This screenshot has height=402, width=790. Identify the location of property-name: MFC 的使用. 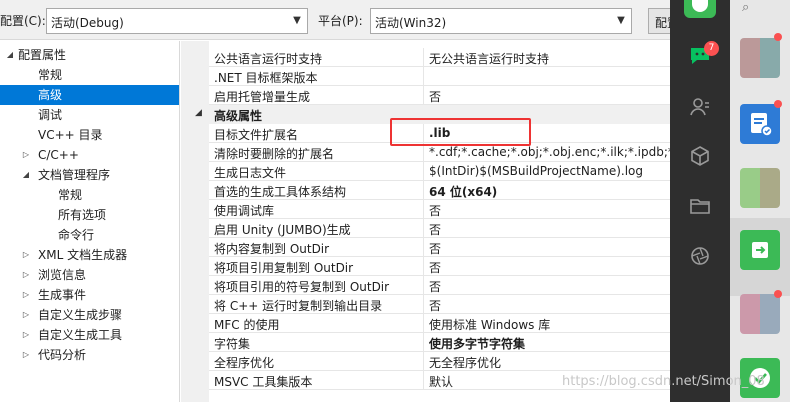
(247, 325).